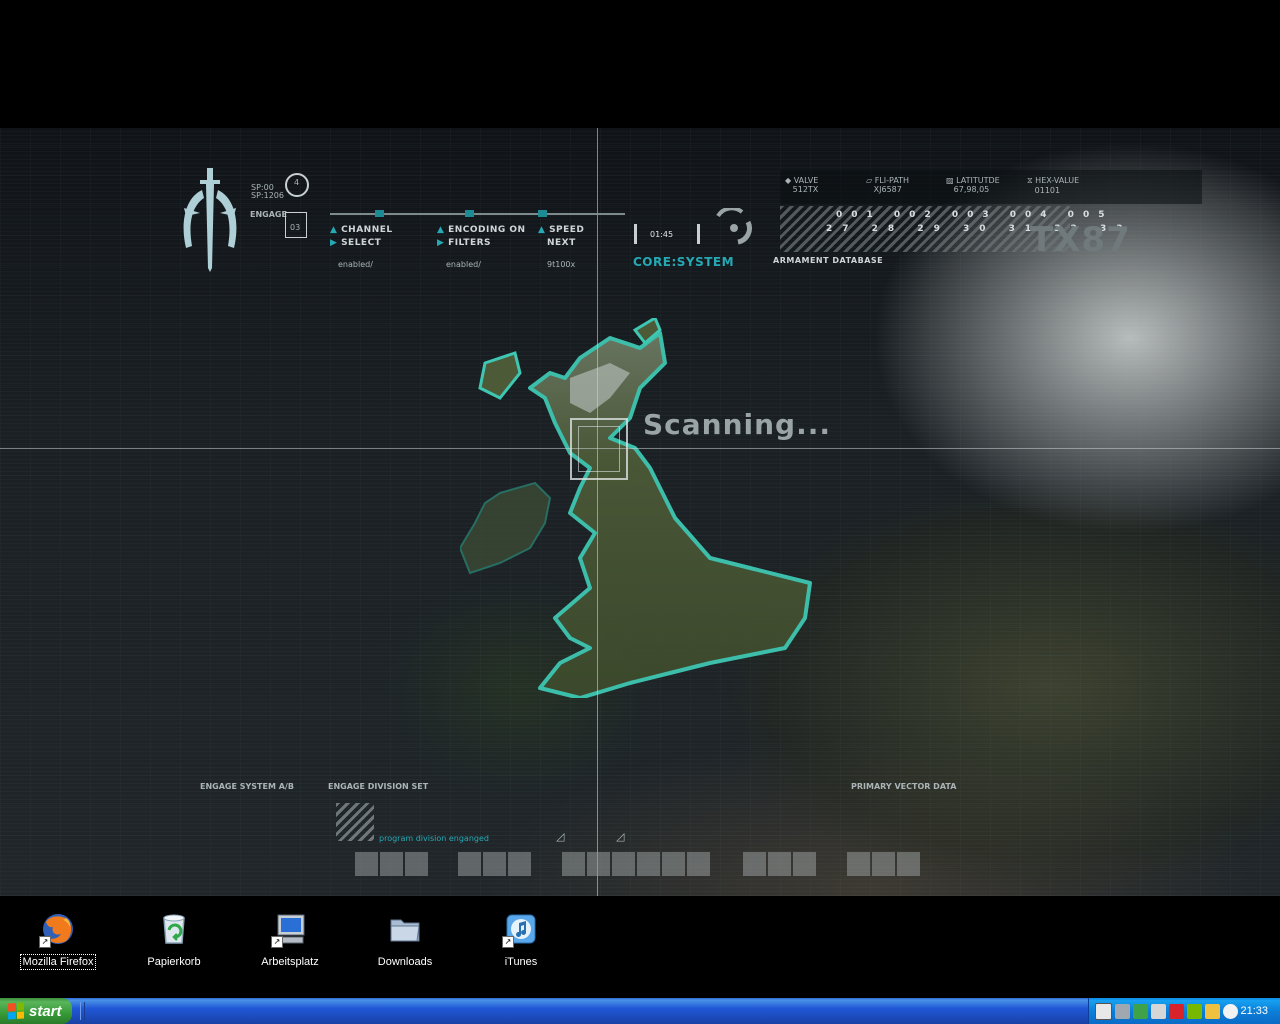  Describe the element at coordinates (684, 262) in the screenshot. I see `core-system: CORE:SYSTEM` at that location.